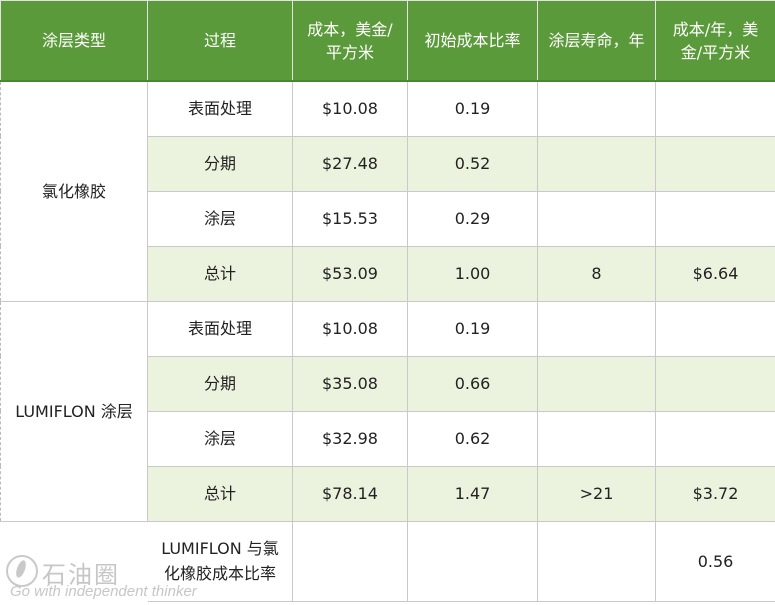 This screenshot has height=605, width=775. I want to click on per-year-cell: $3.72, so click(715, 493).